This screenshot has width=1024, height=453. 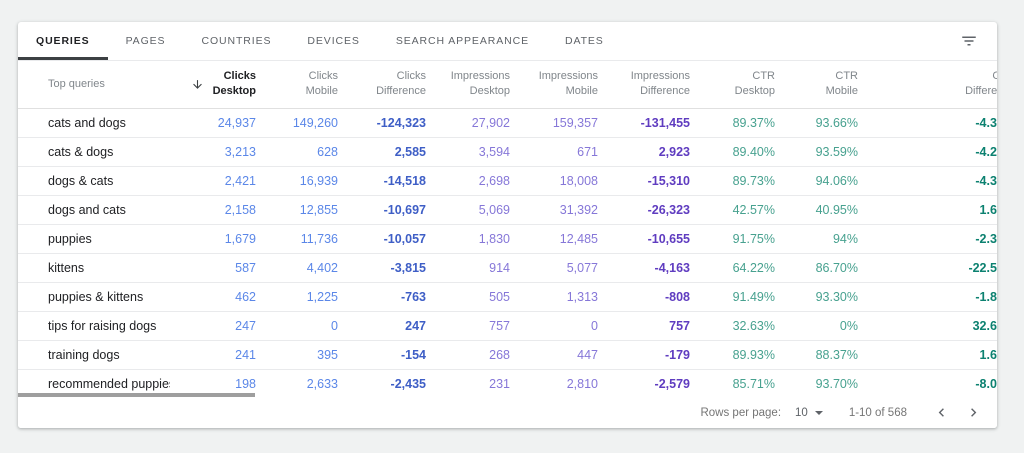 I want to click on cell-clicks-diff: -763, so click(x=382, y=297).